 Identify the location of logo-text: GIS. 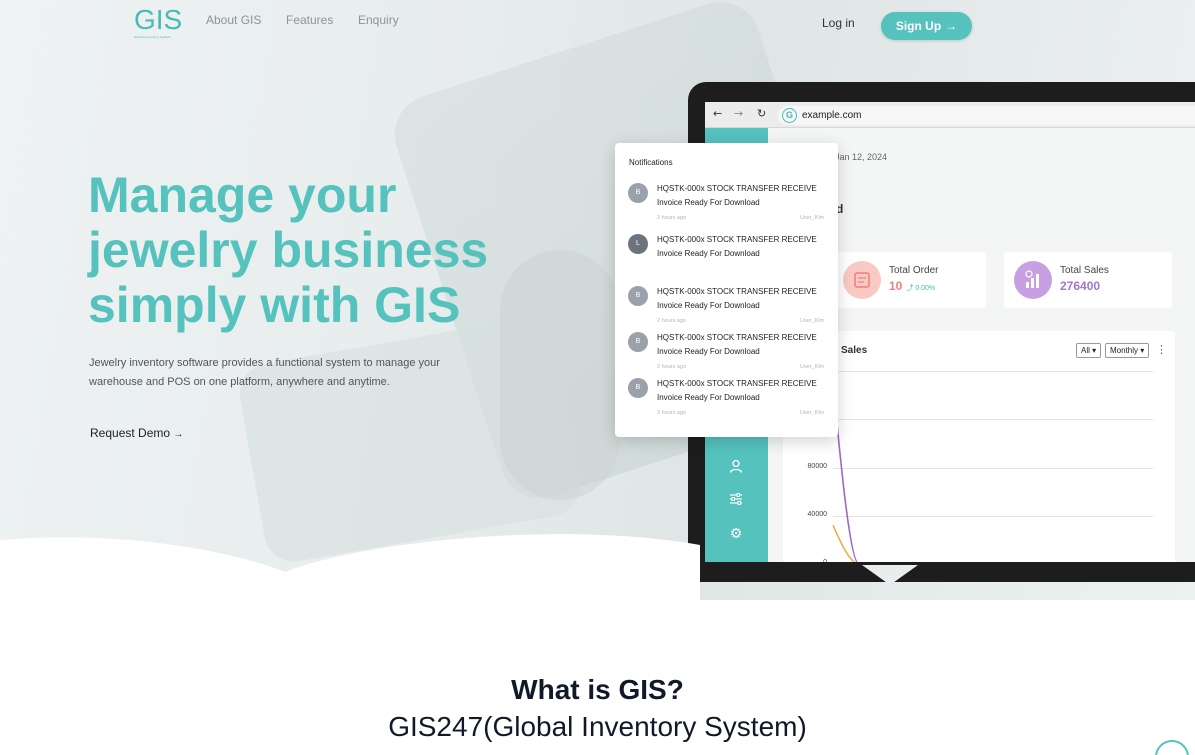
(158, 19).